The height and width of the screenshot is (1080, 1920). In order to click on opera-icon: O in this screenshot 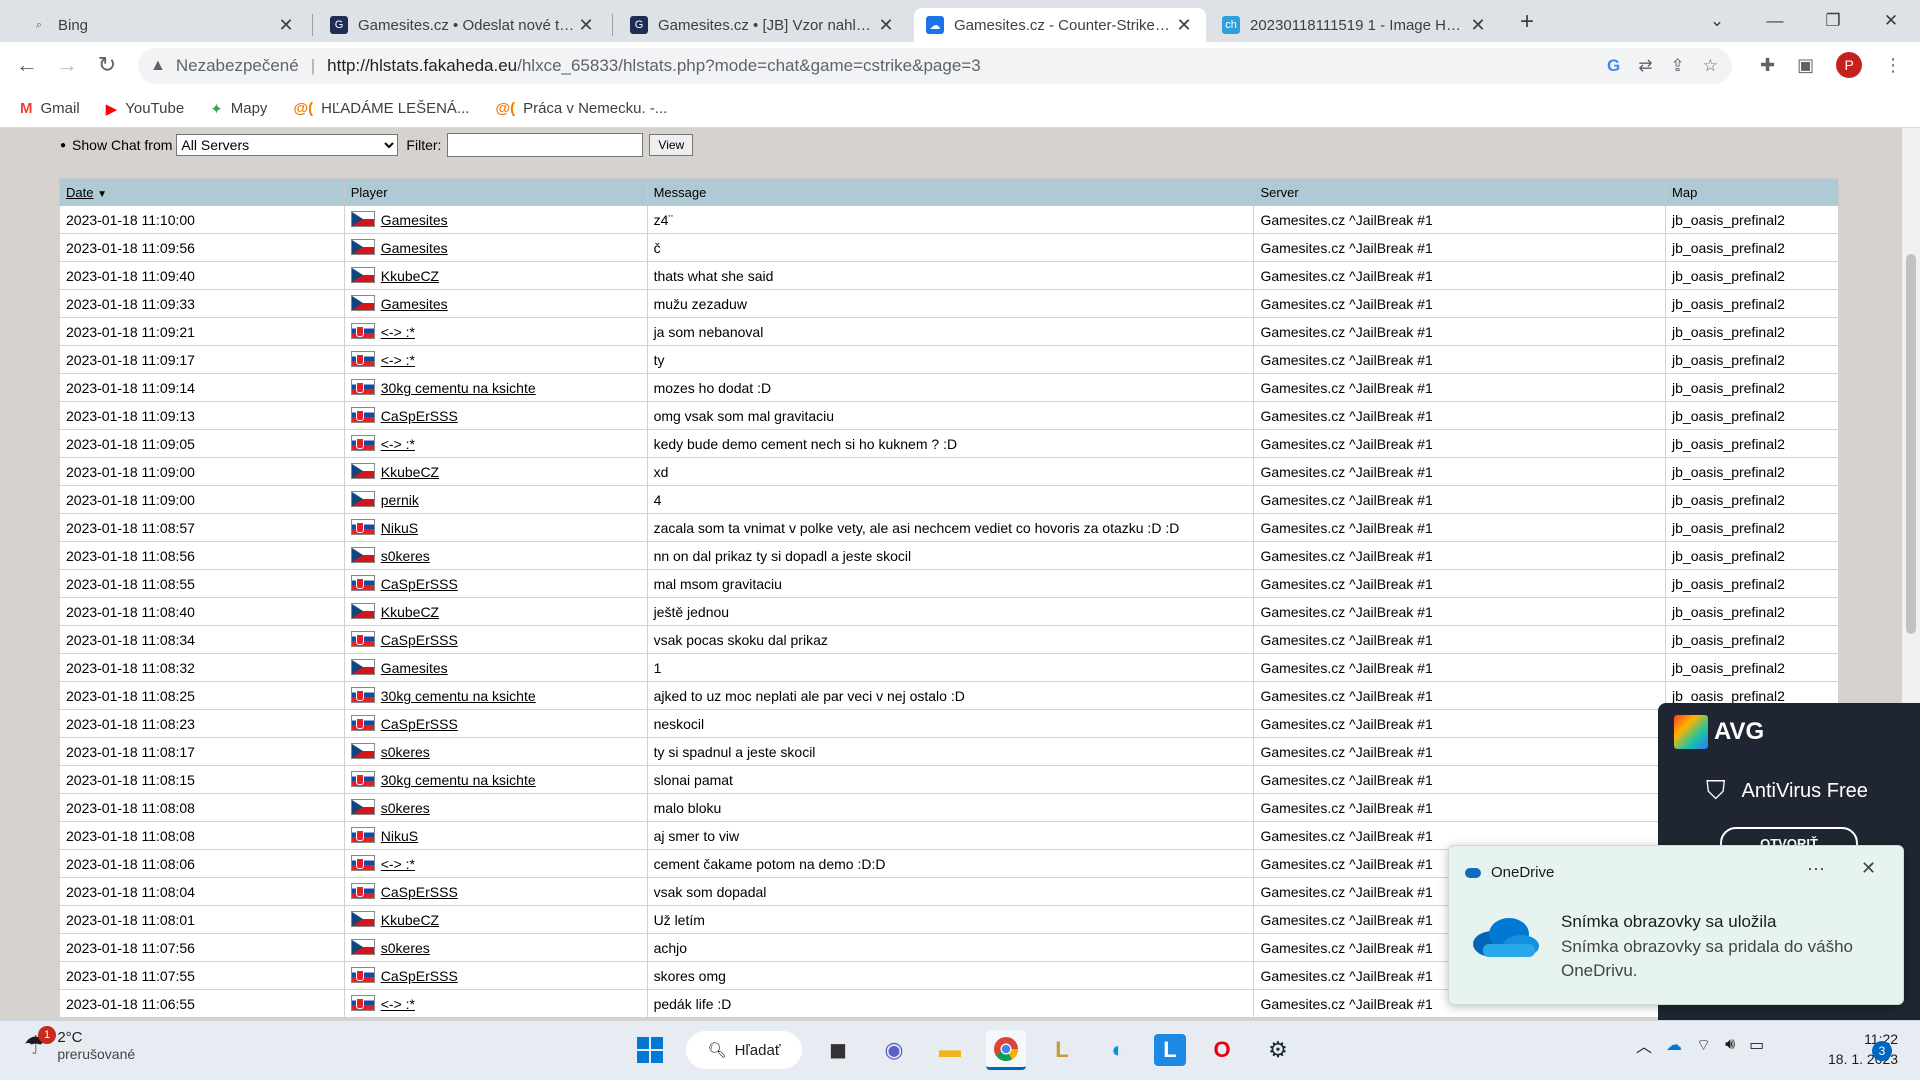, I will do `click(1222, 1050)`.